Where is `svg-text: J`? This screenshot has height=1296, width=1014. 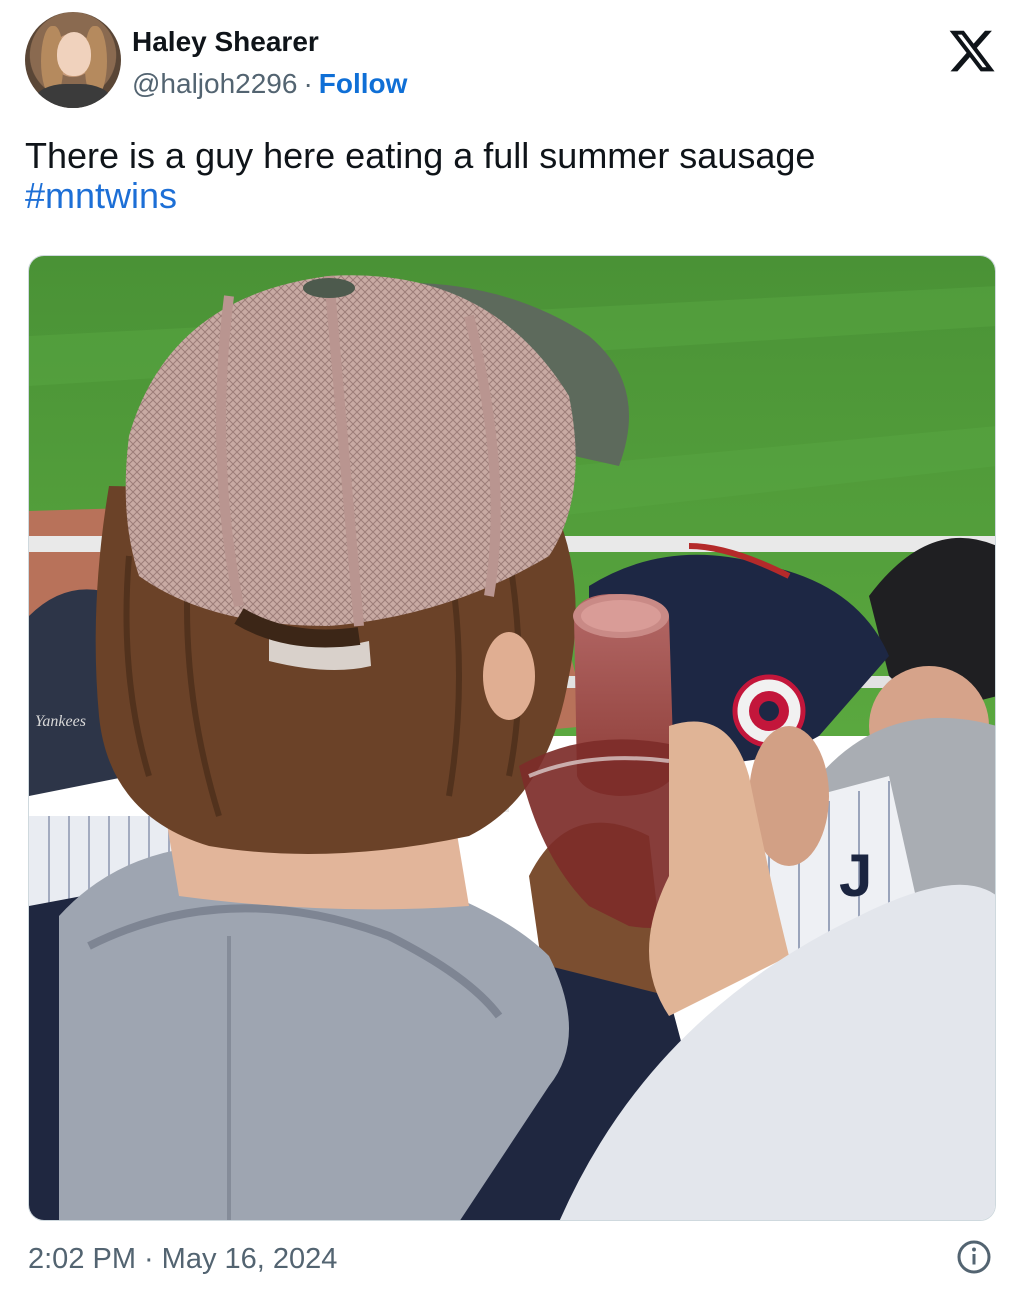
svg-text: J is located at coordinates (855, 875).